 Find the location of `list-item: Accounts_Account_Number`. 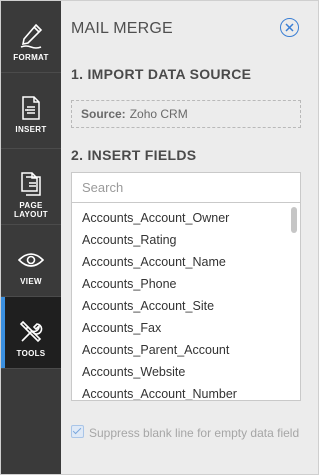

list-item: Accounts_Account_Number is located at coordinates (186, 391).